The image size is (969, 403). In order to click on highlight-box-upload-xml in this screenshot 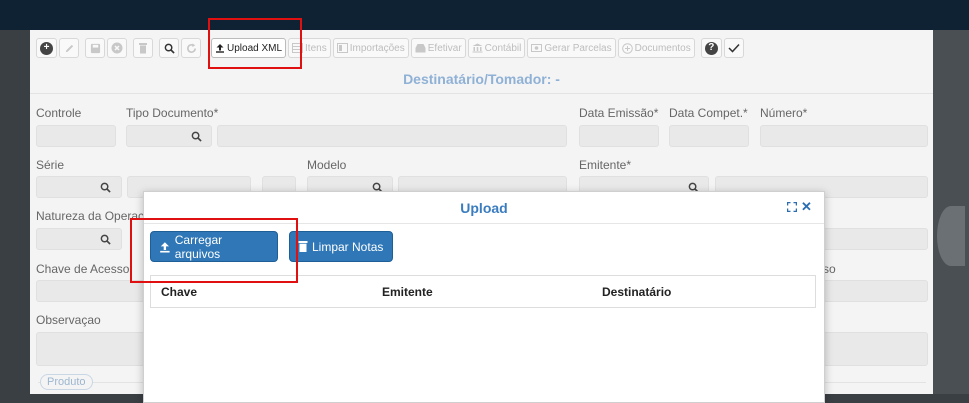, I will do `click(255, 43)`.